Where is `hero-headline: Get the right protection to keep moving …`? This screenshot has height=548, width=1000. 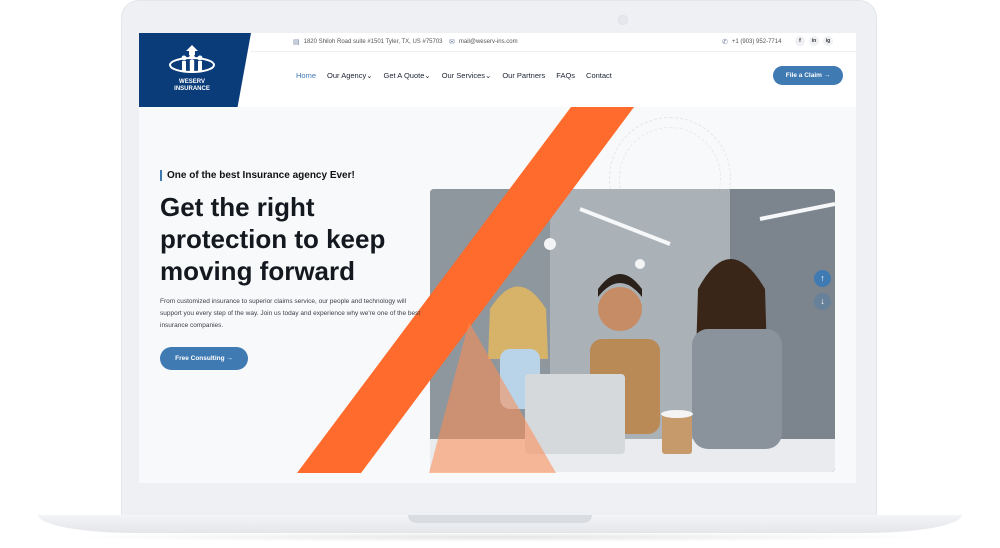
hero-headline: Get the right protection to keep moving … is located at coordinates (290, 239).